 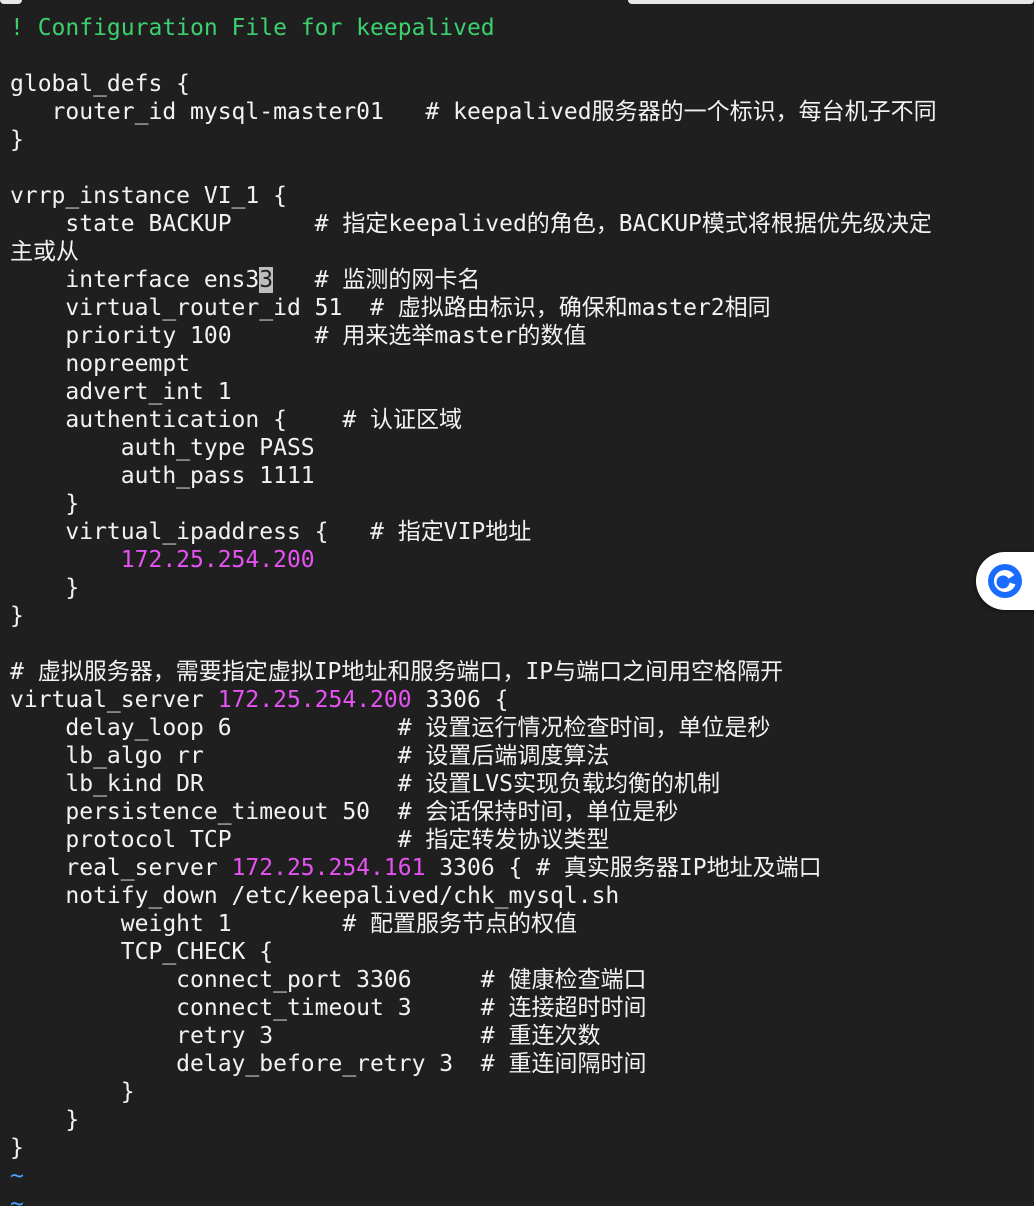 I want to click on code-line: persistence_timeout 50 # 会话保持时间，单位是秒, so click(x=520, y=812).